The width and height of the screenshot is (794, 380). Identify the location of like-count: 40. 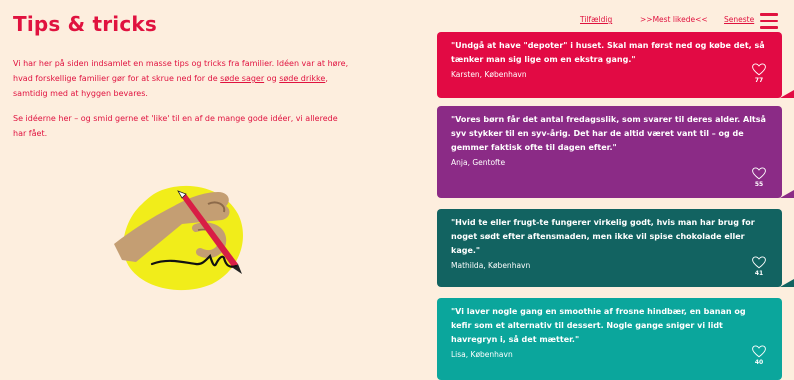
(759, 362).